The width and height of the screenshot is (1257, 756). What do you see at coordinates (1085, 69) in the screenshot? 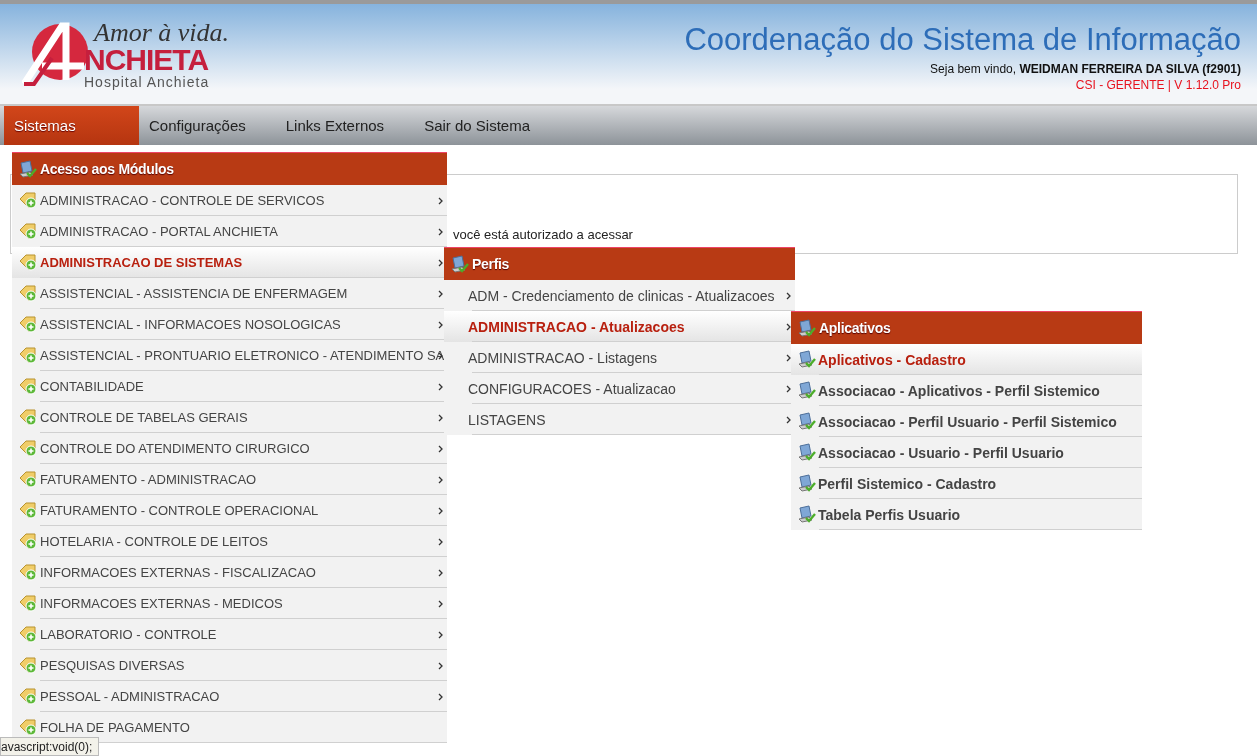
I see `welcome-text: Seja bem vindo, WEIDMAN FERREIRA DA SILVA (f2901)` at bounding box center [1085, 69].